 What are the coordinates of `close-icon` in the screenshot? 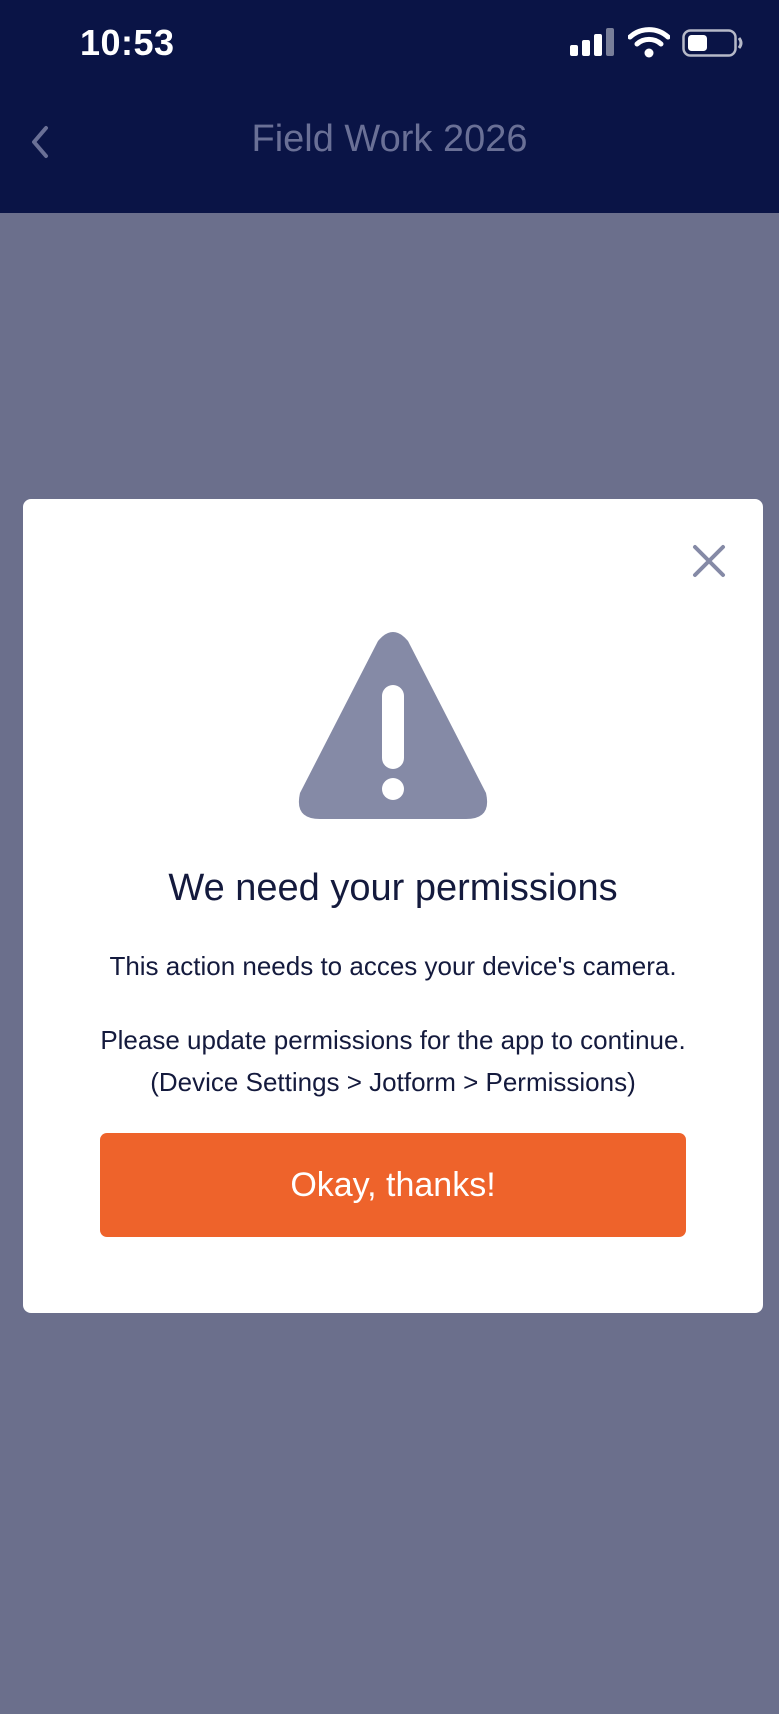 It's located at (709, 561).